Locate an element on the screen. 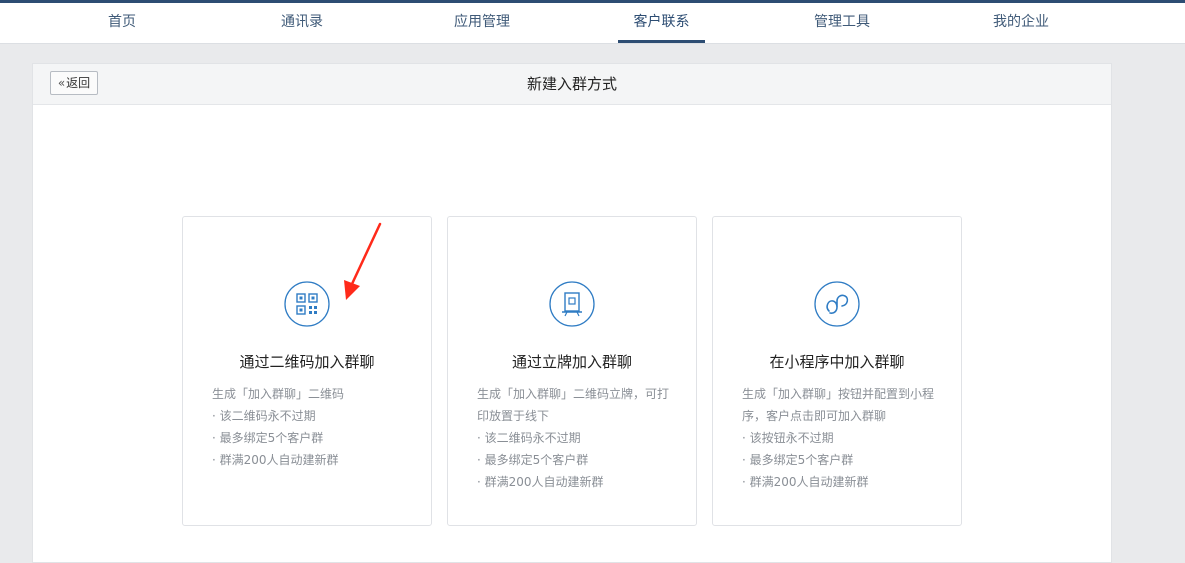 This screenshot has height=563, width=1185. card-title: 通过立牌加入群聊 is located at coordinates (571, 362).